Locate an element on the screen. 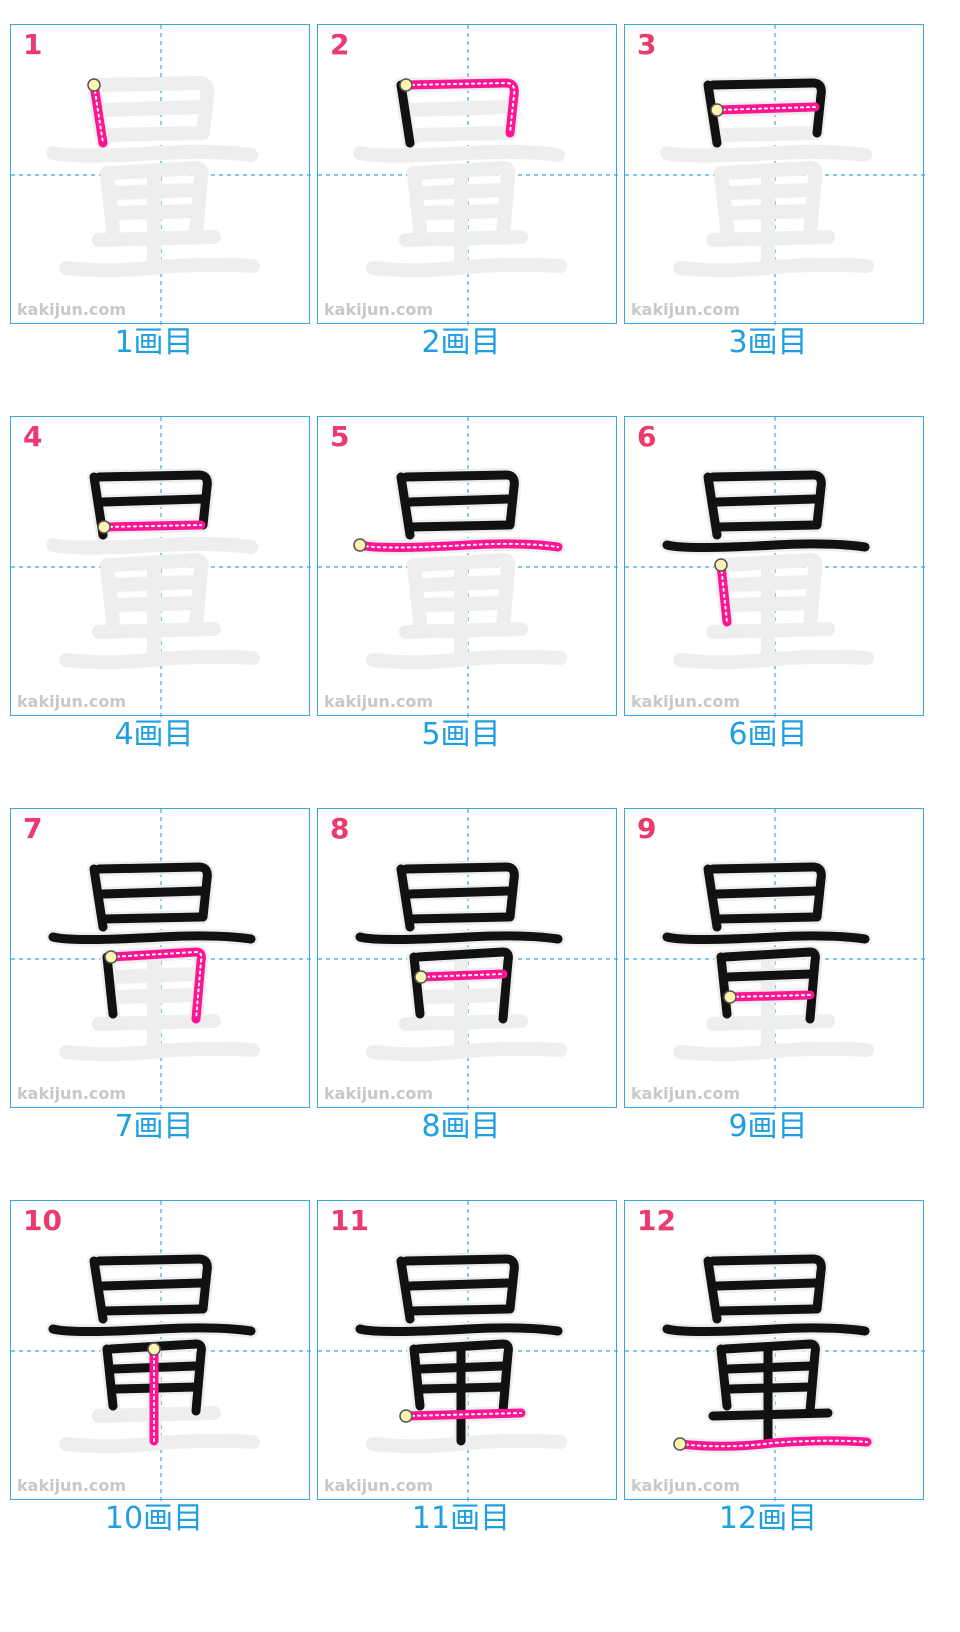  stroke-panel-7: 7 kakijun.com is located at coordinates (160, 958).